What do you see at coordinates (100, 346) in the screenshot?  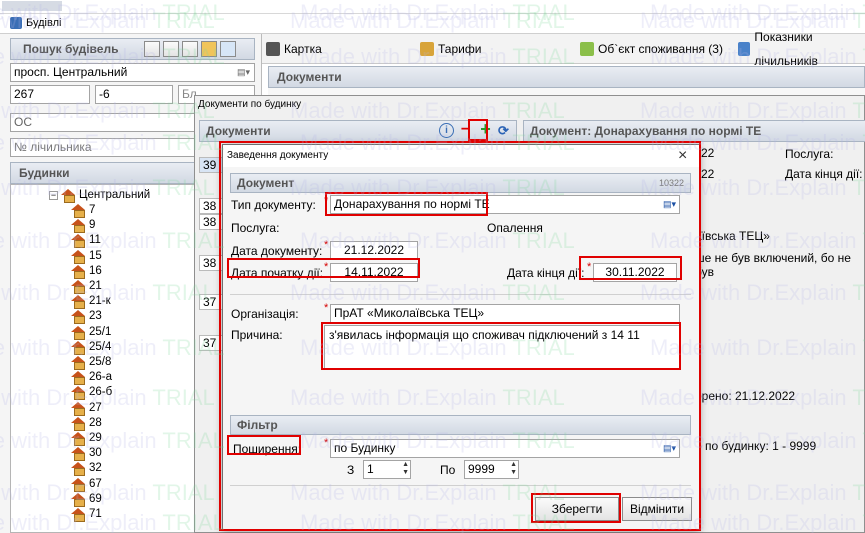 I see `building-label: 25/4` at bounding box center [100, 346].